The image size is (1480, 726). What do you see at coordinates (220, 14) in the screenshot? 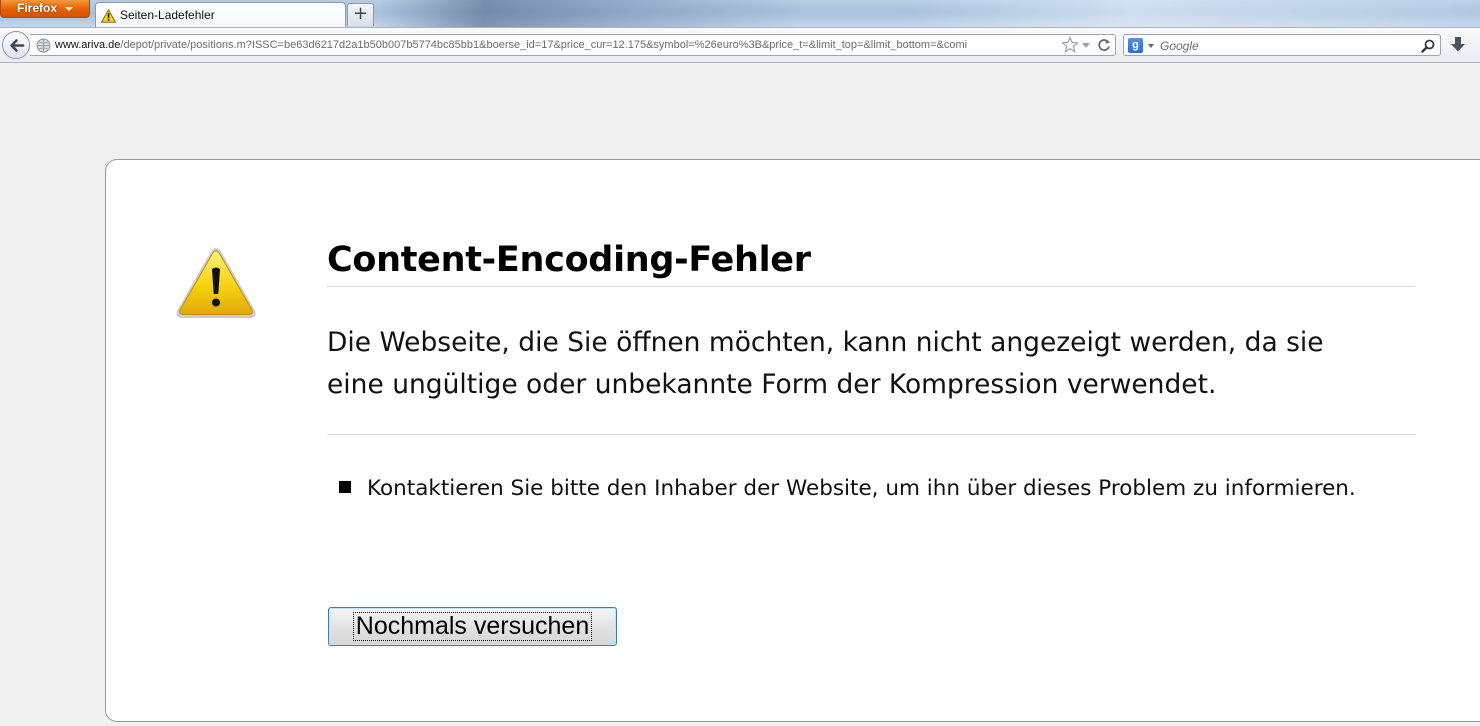
I see `tab-active: Seiten-Ladefehler` at bounding box center [220, 14].